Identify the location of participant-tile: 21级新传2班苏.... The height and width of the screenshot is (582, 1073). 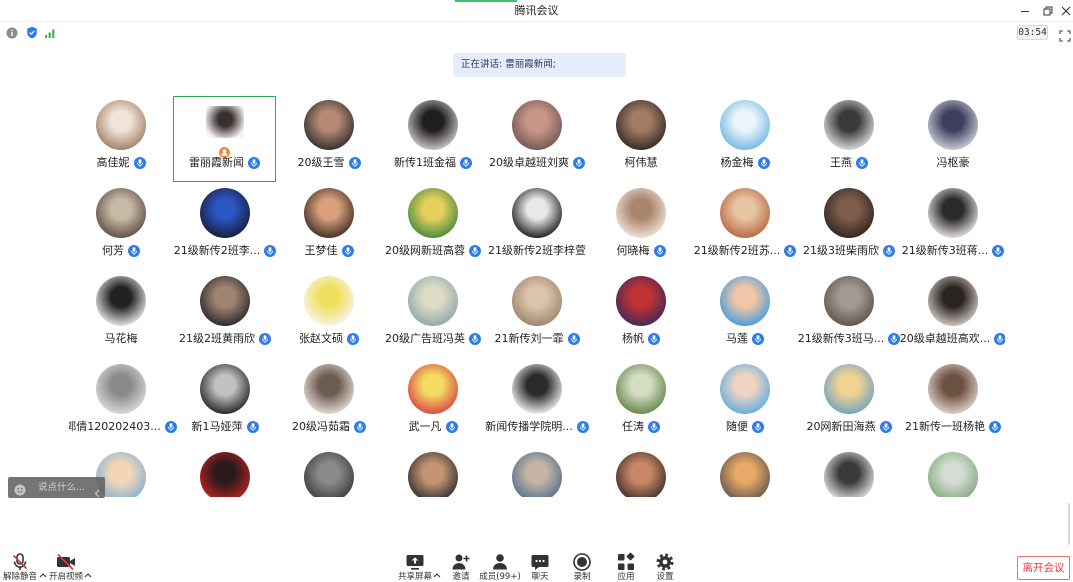
(745, 227).